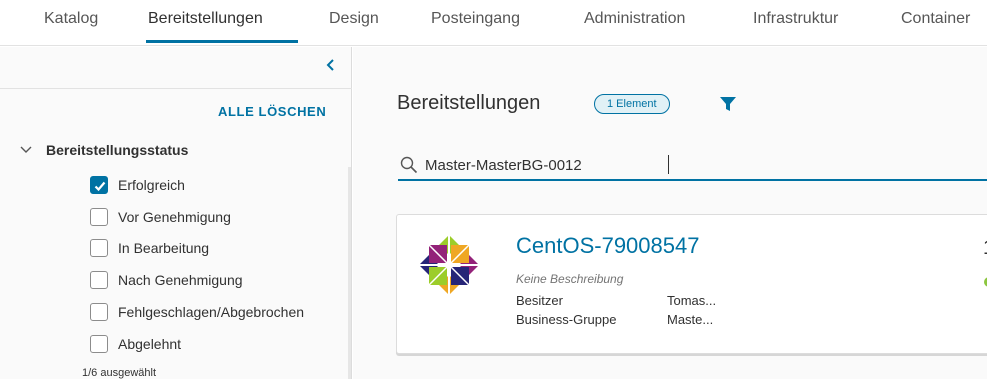 This screenshot has height=379, width=987. I want to click on section-toggle: Bereitstellungsstatus, so click(104, 150).